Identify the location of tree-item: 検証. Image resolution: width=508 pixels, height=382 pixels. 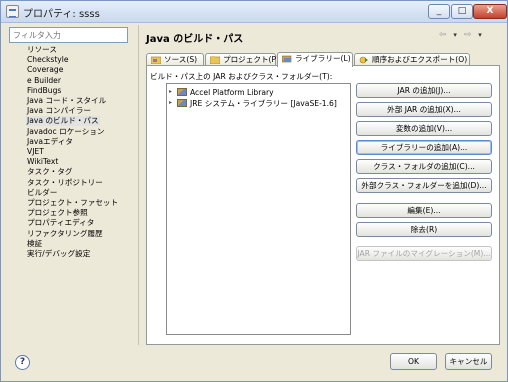
(34, 244).